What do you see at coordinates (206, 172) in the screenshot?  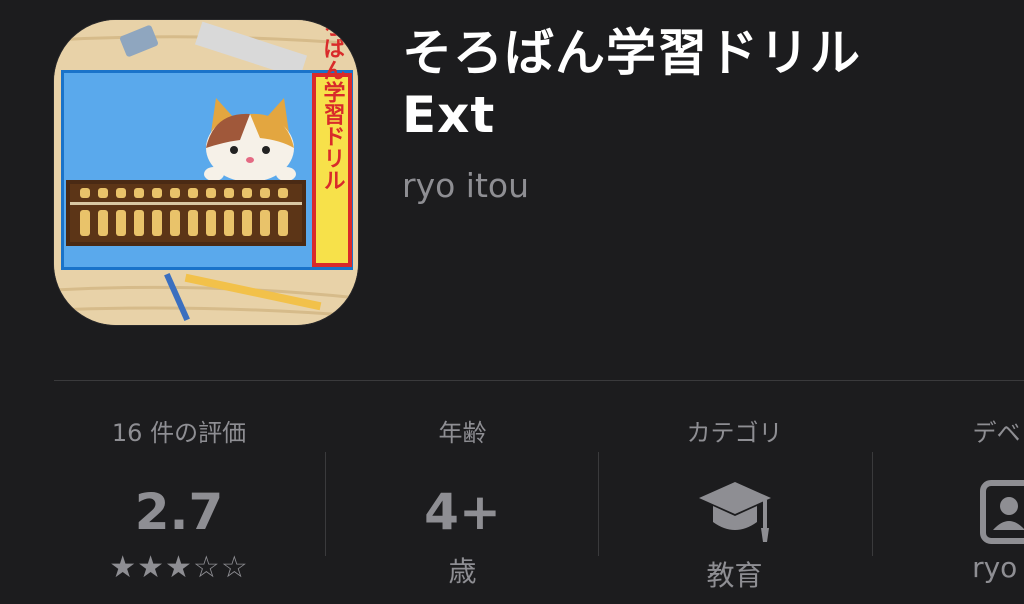 I see `app-icon: そろばん学習ドリル` at bounding box center [206, 172].